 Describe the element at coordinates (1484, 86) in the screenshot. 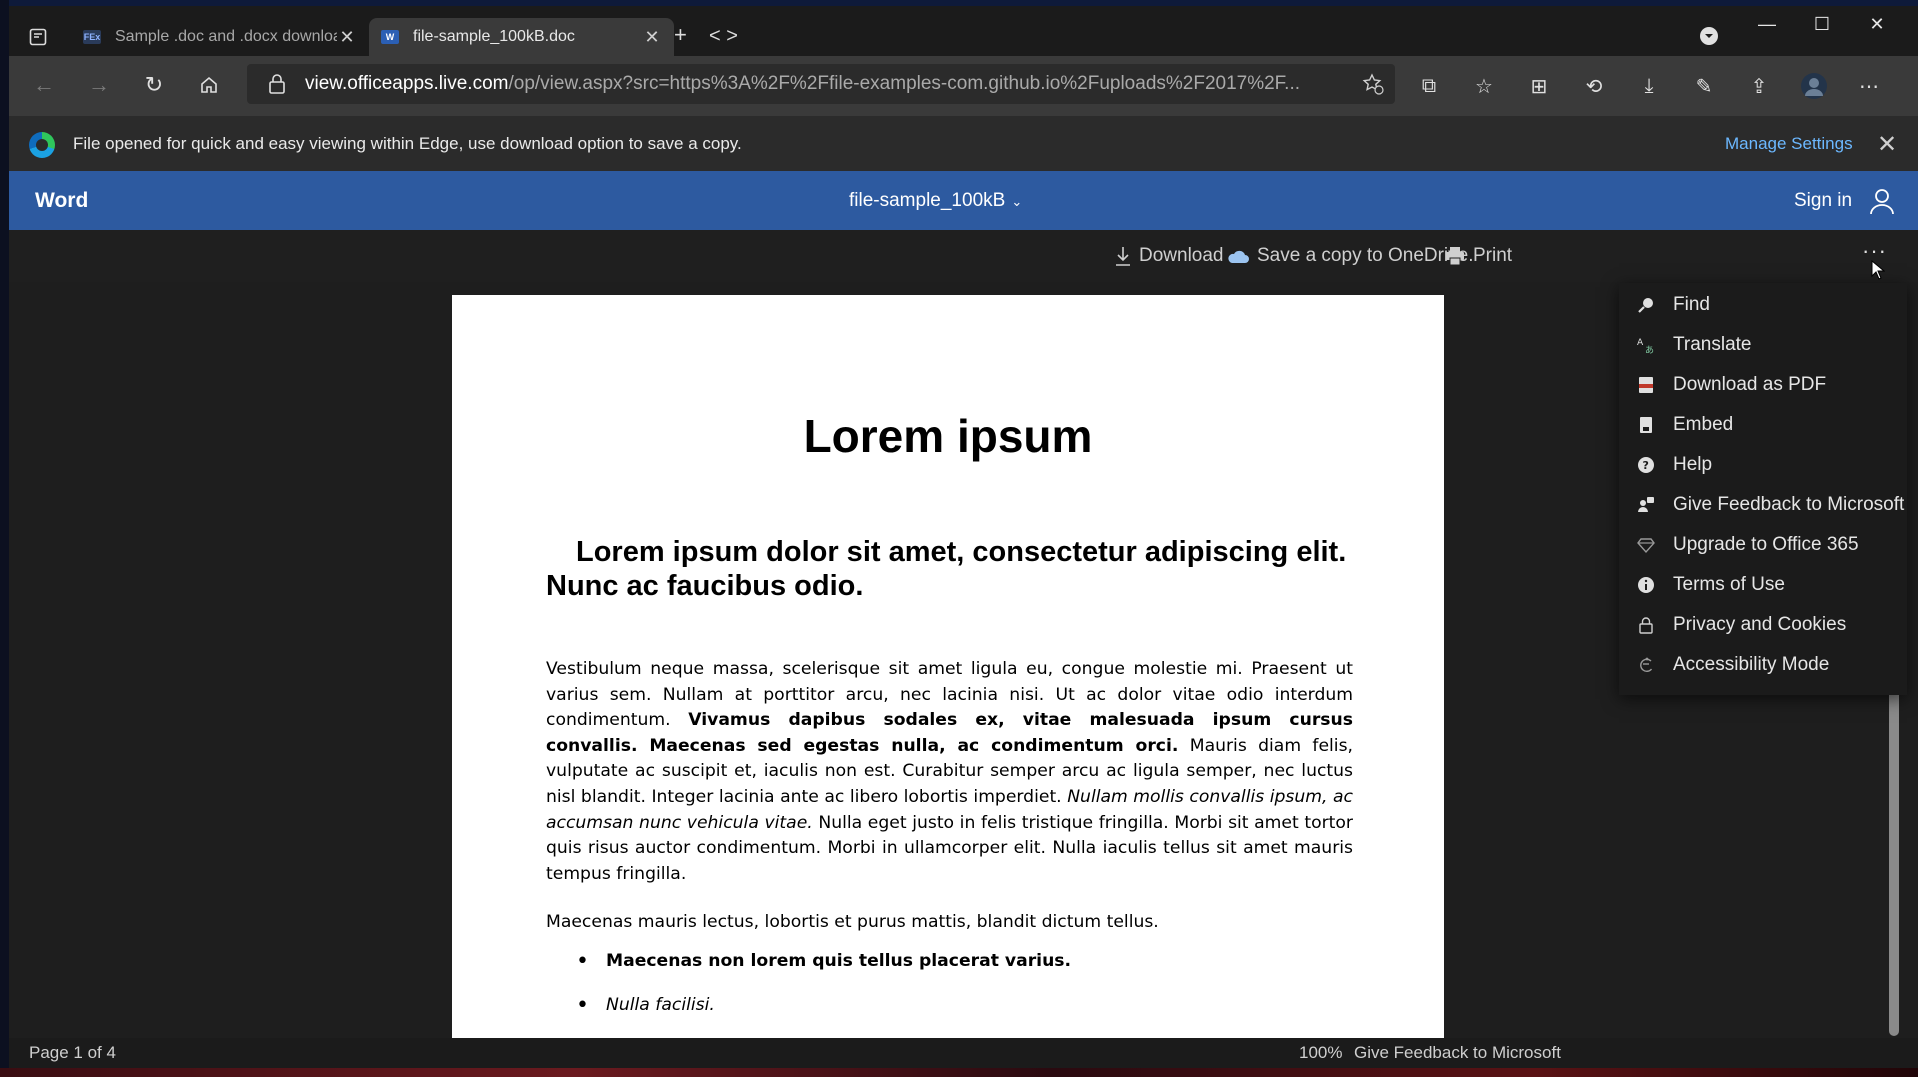

I see `favorites-icon: ☆` at that location.